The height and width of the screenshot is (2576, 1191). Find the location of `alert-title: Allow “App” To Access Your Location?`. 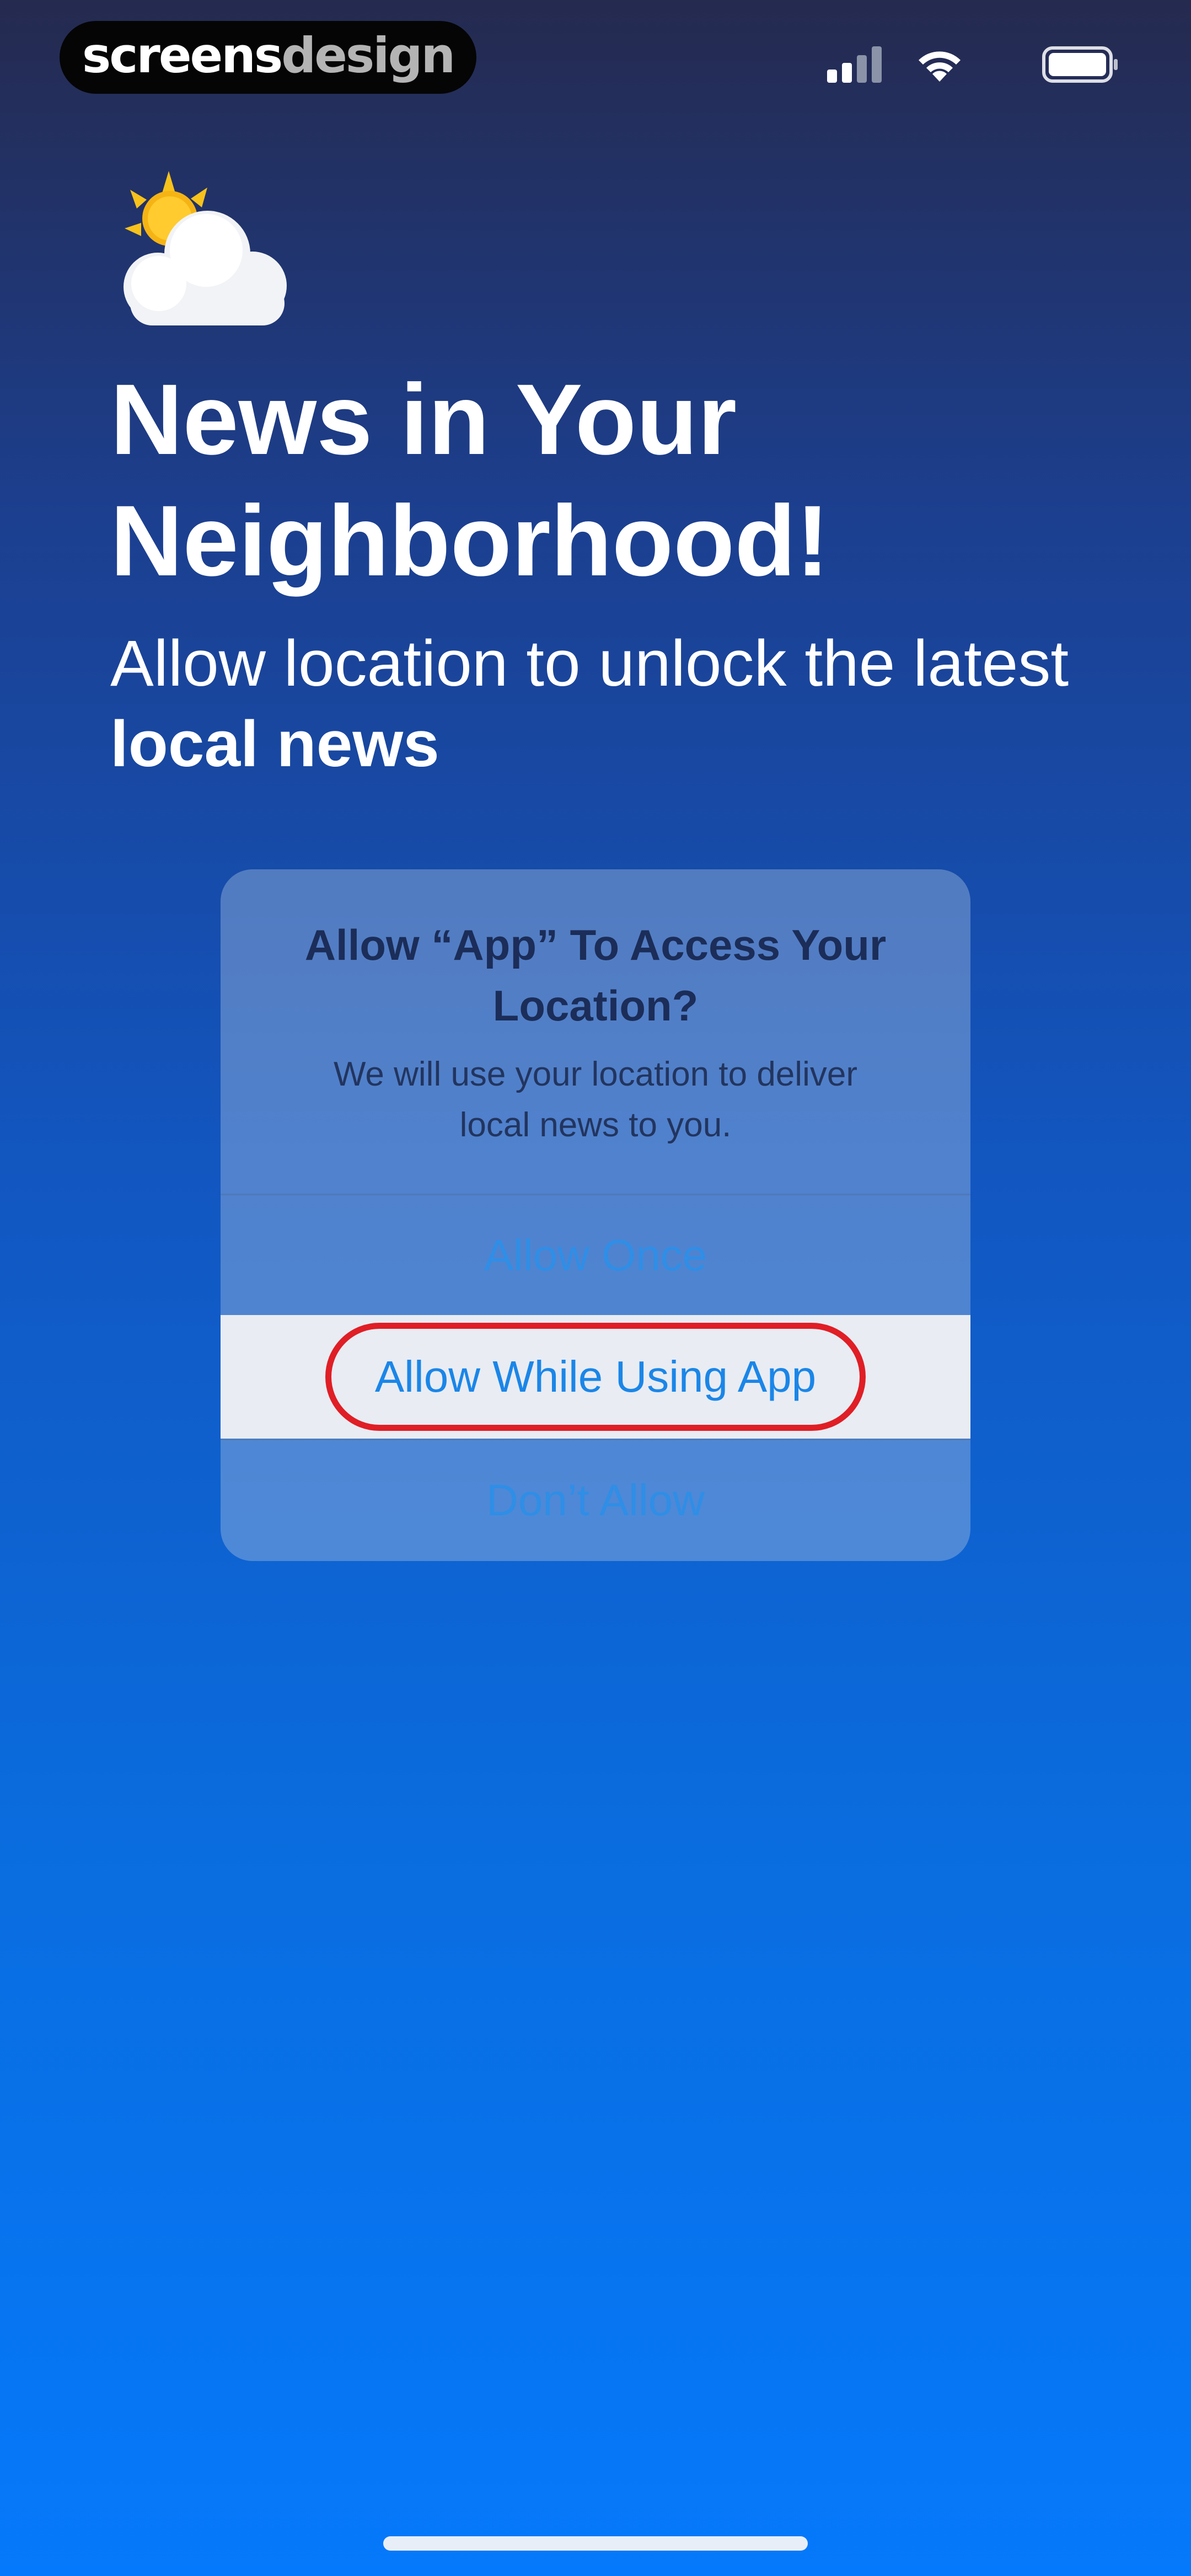

alert-title: Allow “App” To Access Your Location? is located at coordinates (595, 975).